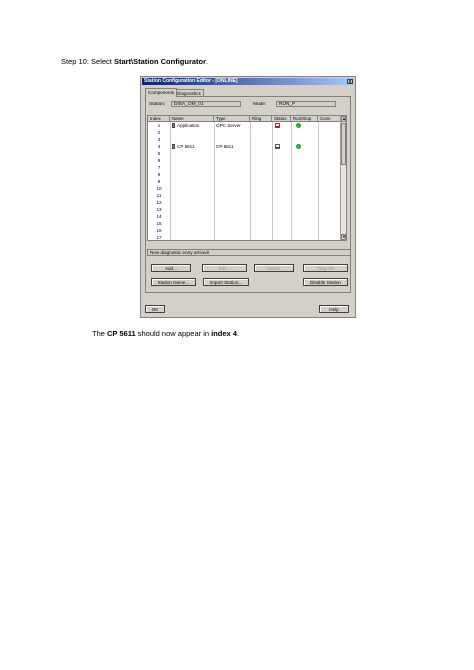  What do you see at coordinates (238, 333) in the screenshot?
I see `result-text-3: .` at bounding box center [238, 333].